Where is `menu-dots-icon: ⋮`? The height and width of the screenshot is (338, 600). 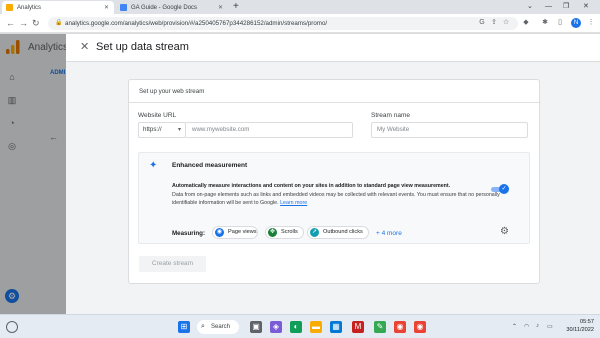
menu-dots-icon: ⋮ is located at coordinates (591, 23).